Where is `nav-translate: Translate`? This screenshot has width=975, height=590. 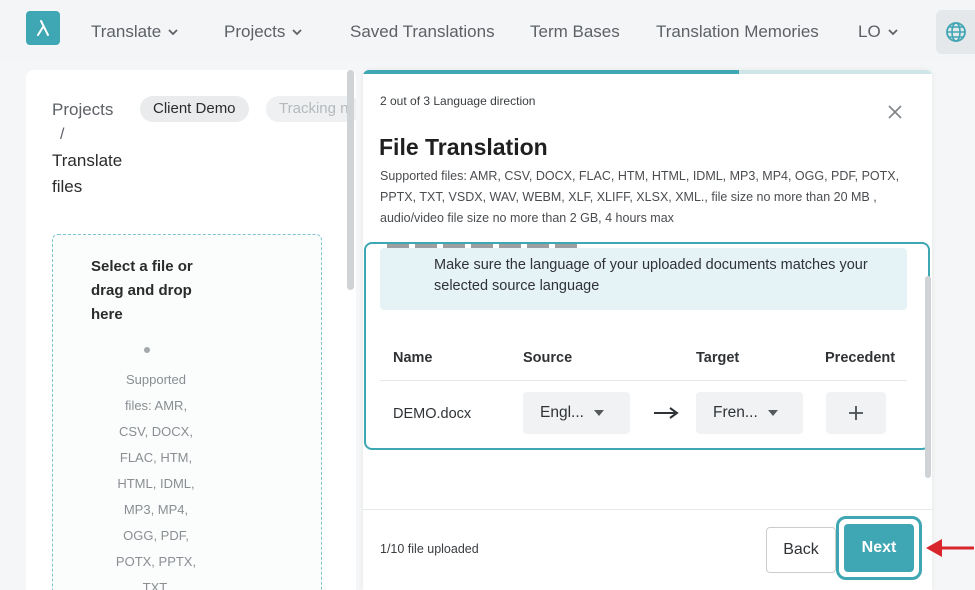 nav-translate: Translate is located at coordinates (135, 32).